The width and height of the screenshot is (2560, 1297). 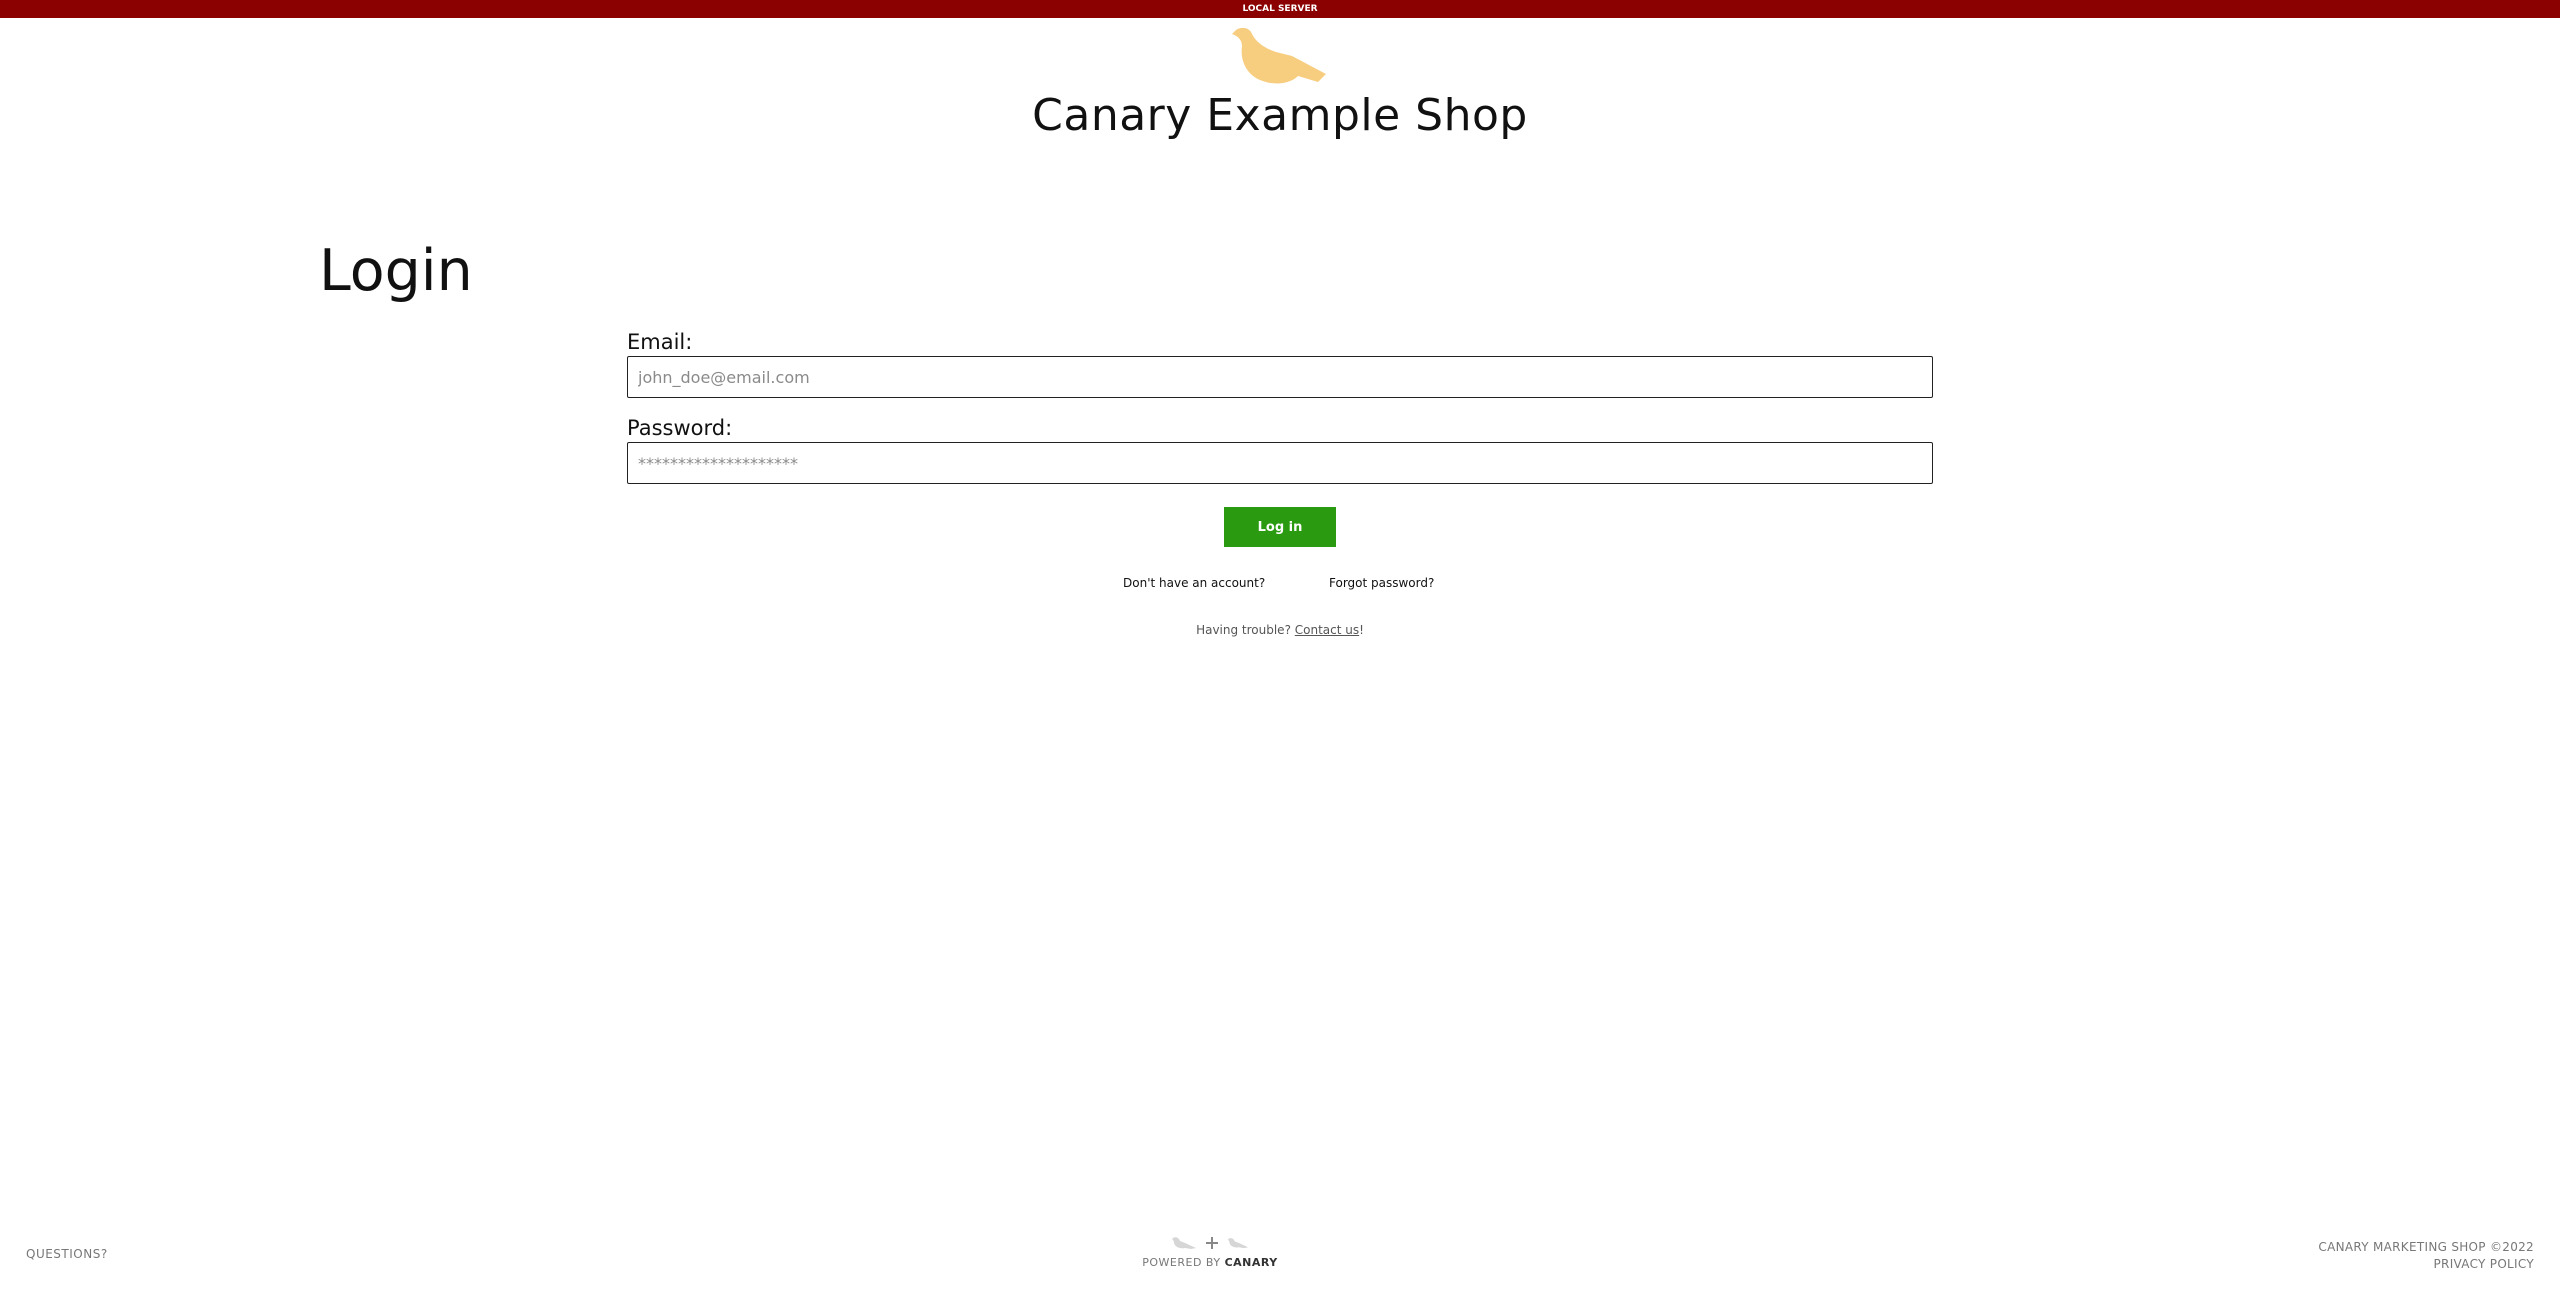 I want to click on help-text: Having trouble? Contact us!, so click(x=1280, y=630).